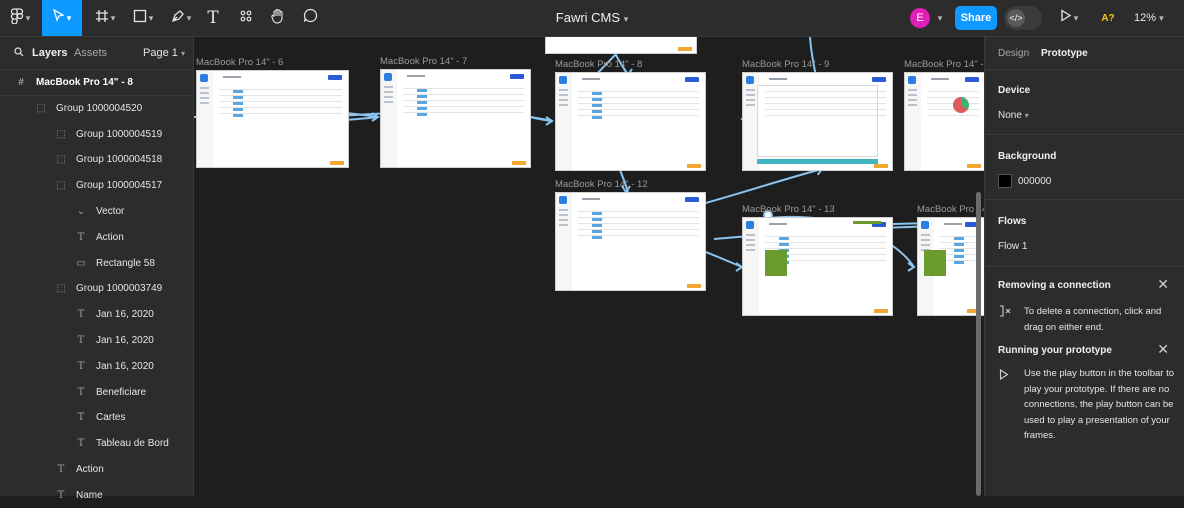 The height and width of the screenshot is (508, 1184). I want to click on flow-item: Flow 1, so click(1012, 246).